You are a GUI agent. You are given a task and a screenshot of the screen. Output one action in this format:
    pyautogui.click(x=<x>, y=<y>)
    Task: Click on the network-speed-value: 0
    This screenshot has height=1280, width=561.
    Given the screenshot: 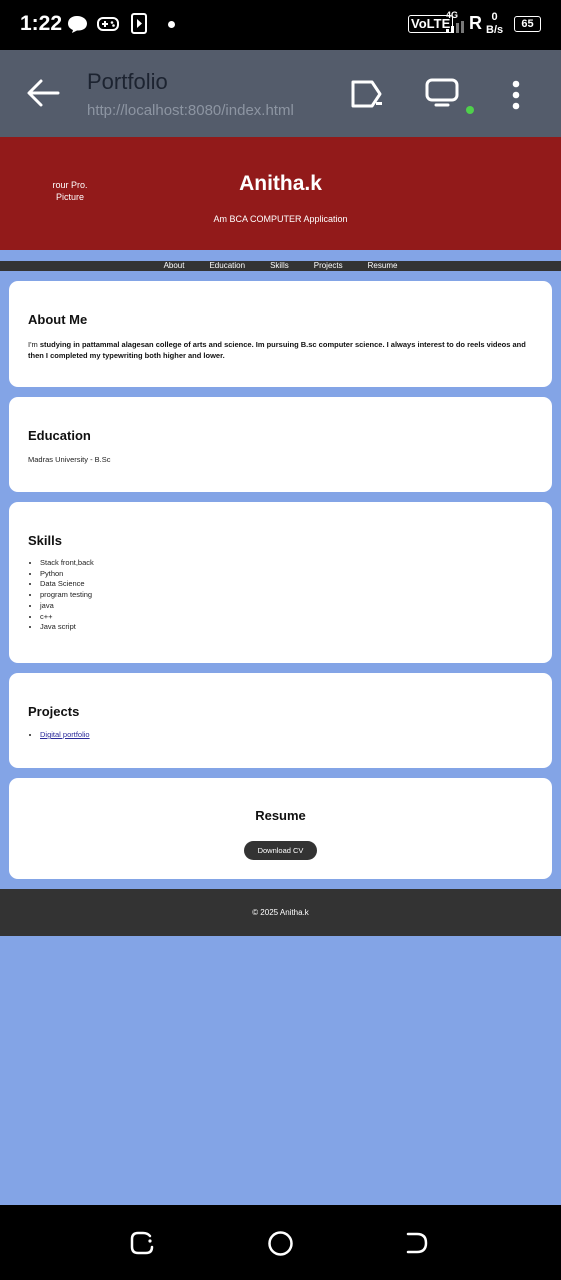 What is the action you would take?
    pyautogui.click(x=494, y=17)
    